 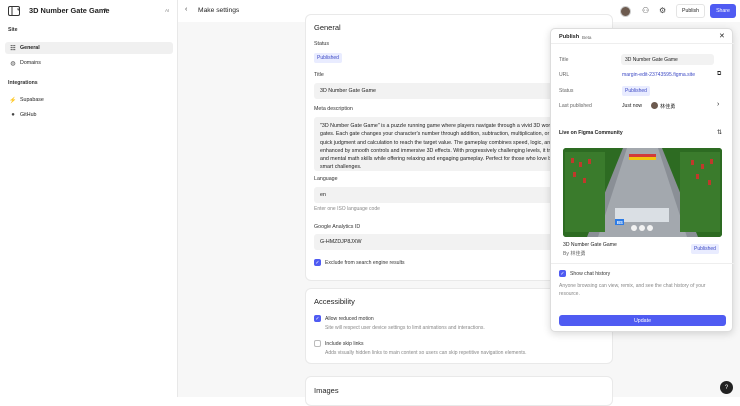 What do you see at coordinates (69, 10) in the screenshot?
I see `project-name: 3D Number Gate Game` at bounding box center [69, 10].